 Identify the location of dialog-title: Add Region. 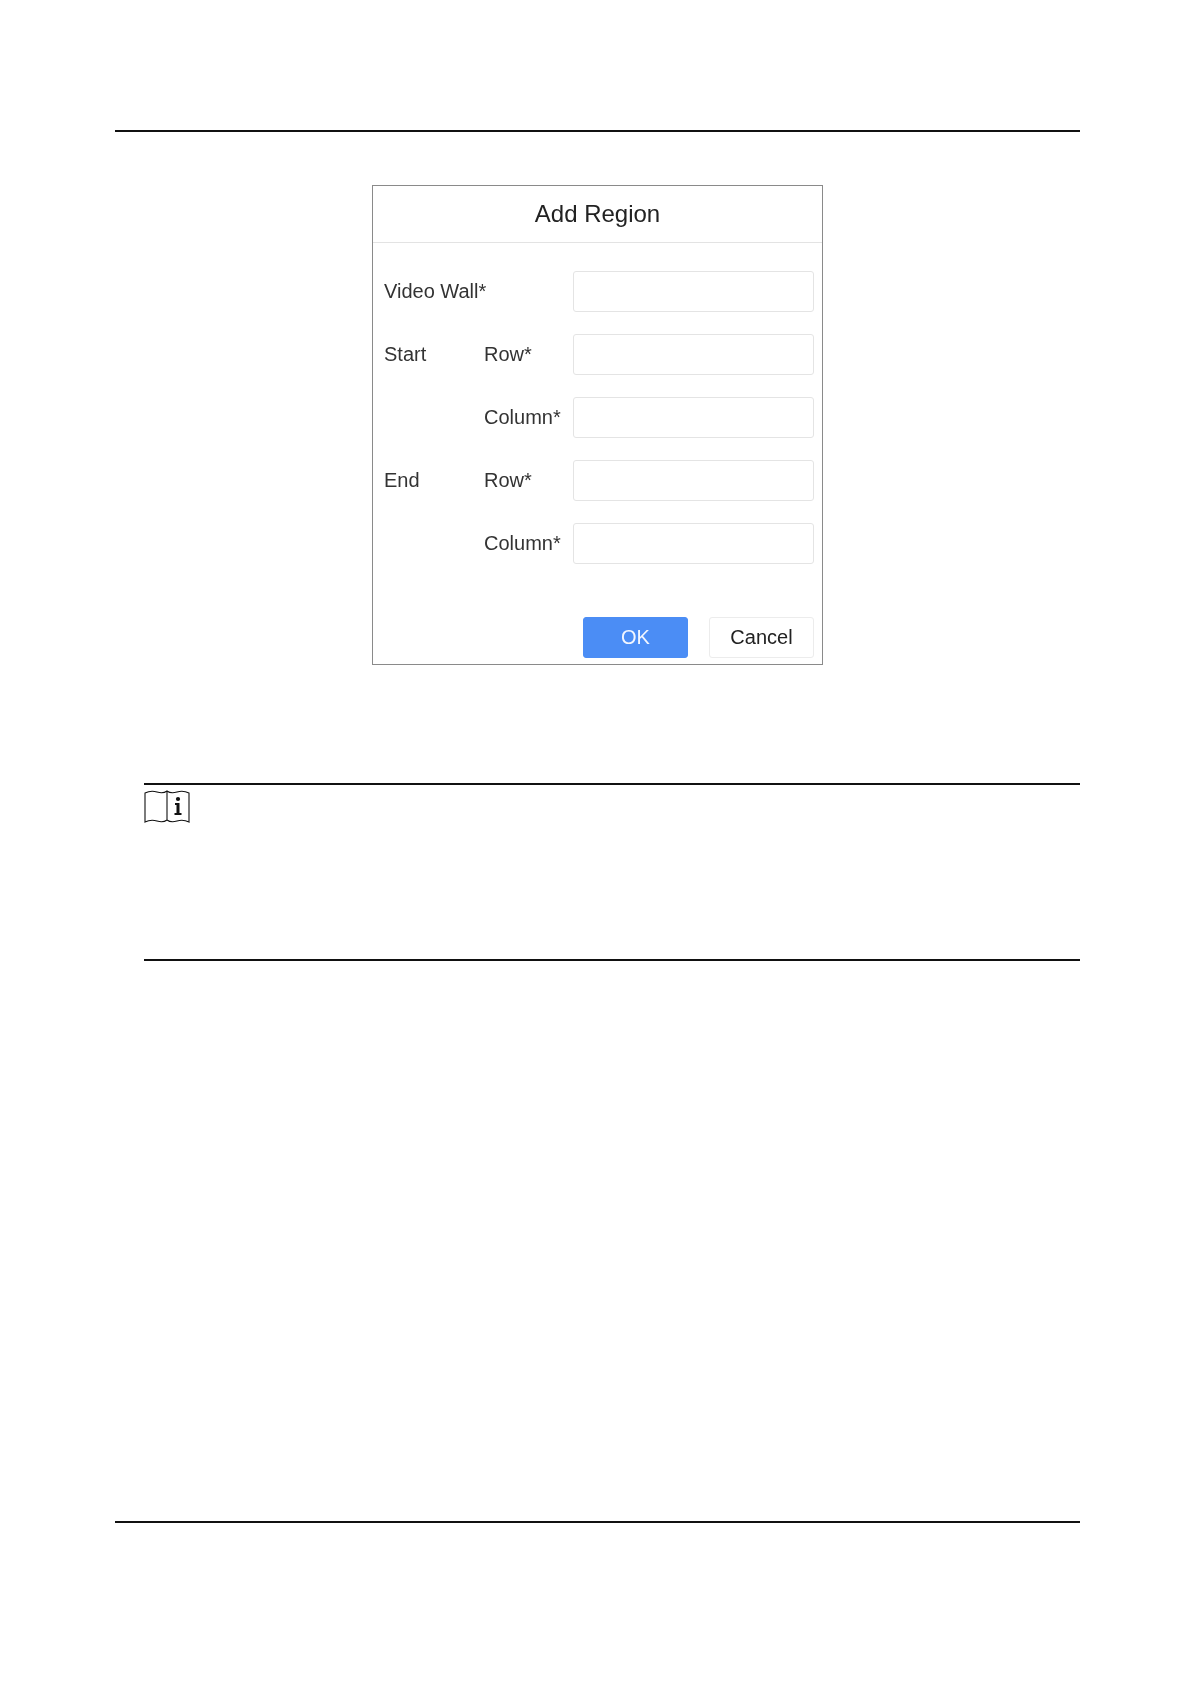
(597, 214).